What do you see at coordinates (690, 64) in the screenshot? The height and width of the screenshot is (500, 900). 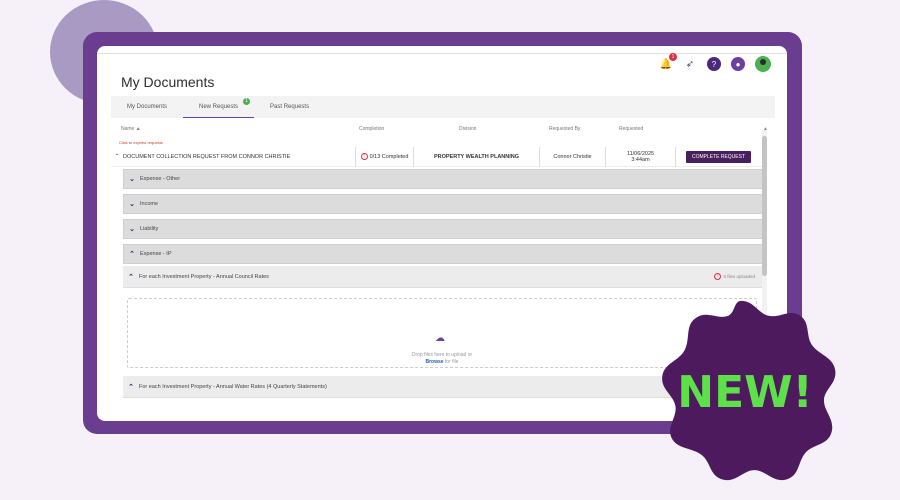 I see `rocket-icon: ➶` at bounding box center [690, 64].